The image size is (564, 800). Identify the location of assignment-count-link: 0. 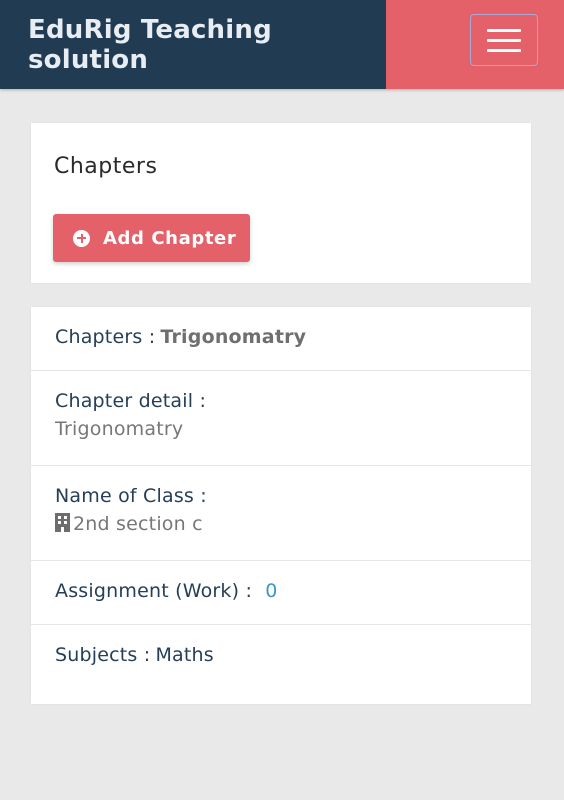
(271, 591).